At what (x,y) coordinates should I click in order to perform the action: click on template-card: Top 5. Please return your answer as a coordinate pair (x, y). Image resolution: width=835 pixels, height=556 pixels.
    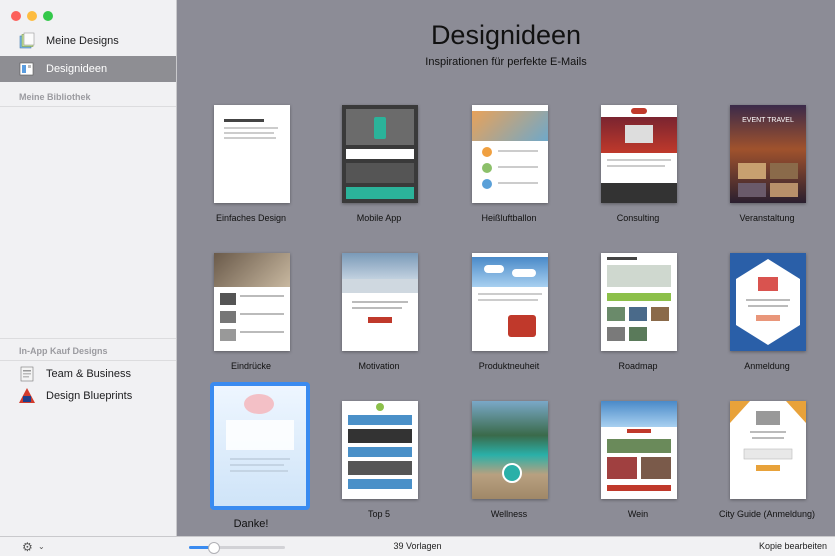
    Looking at the image, I should click on (379, 464).